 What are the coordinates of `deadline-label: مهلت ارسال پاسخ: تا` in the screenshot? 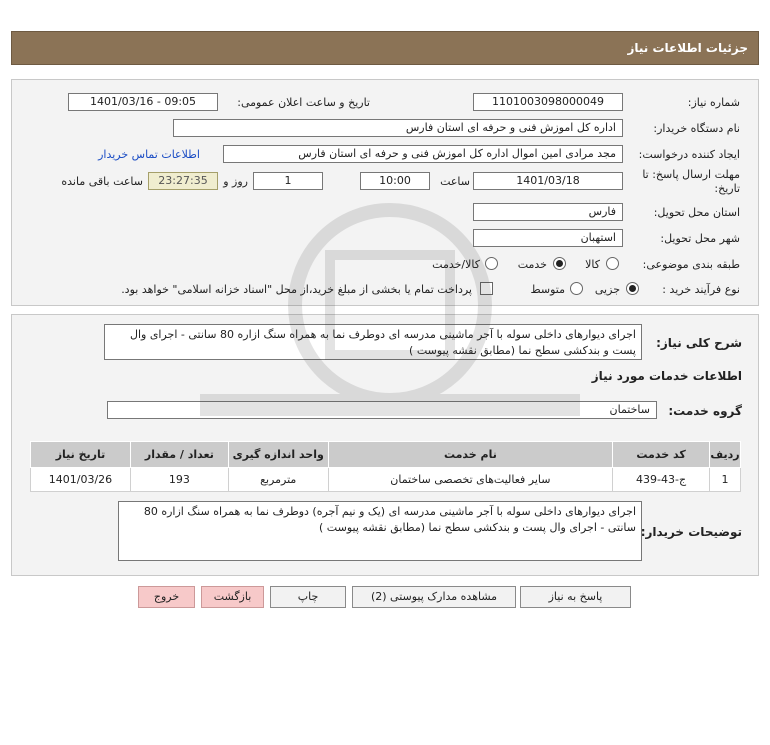 It's located at (691, 174).